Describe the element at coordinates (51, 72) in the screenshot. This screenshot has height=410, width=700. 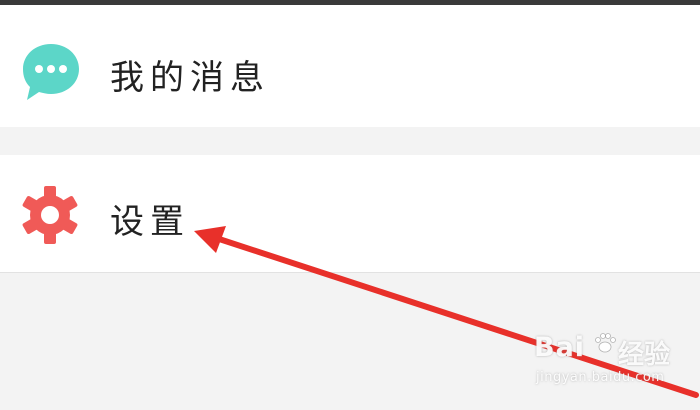
I see `chat-bubble-icon` at that location.